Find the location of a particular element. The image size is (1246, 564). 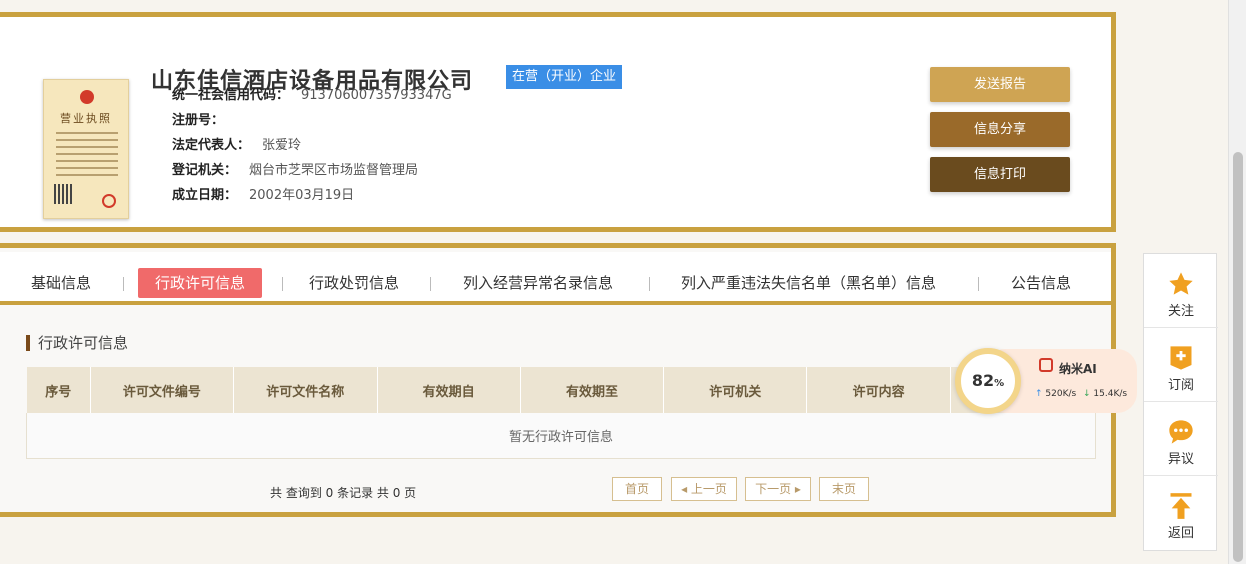

arrow-down-icon: ↓ is located at coordinates (1087, 394).